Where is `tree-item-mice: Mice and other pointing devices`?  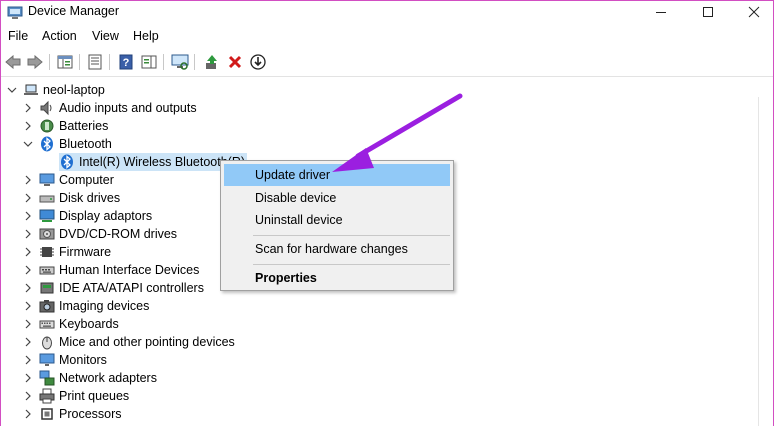
tree-item-mice: Mice and other pointing devices is located at coordinates (129, 342).